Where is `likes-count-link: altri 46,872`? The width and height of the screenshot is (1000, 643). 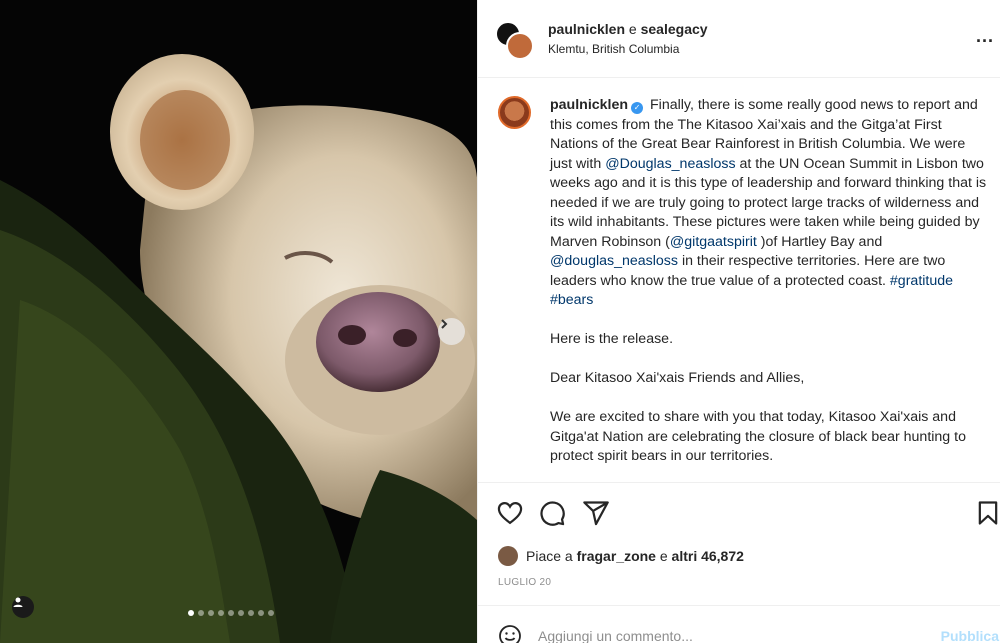 likes-count-link: altri 46,872 is located at coordinates (708, 556).